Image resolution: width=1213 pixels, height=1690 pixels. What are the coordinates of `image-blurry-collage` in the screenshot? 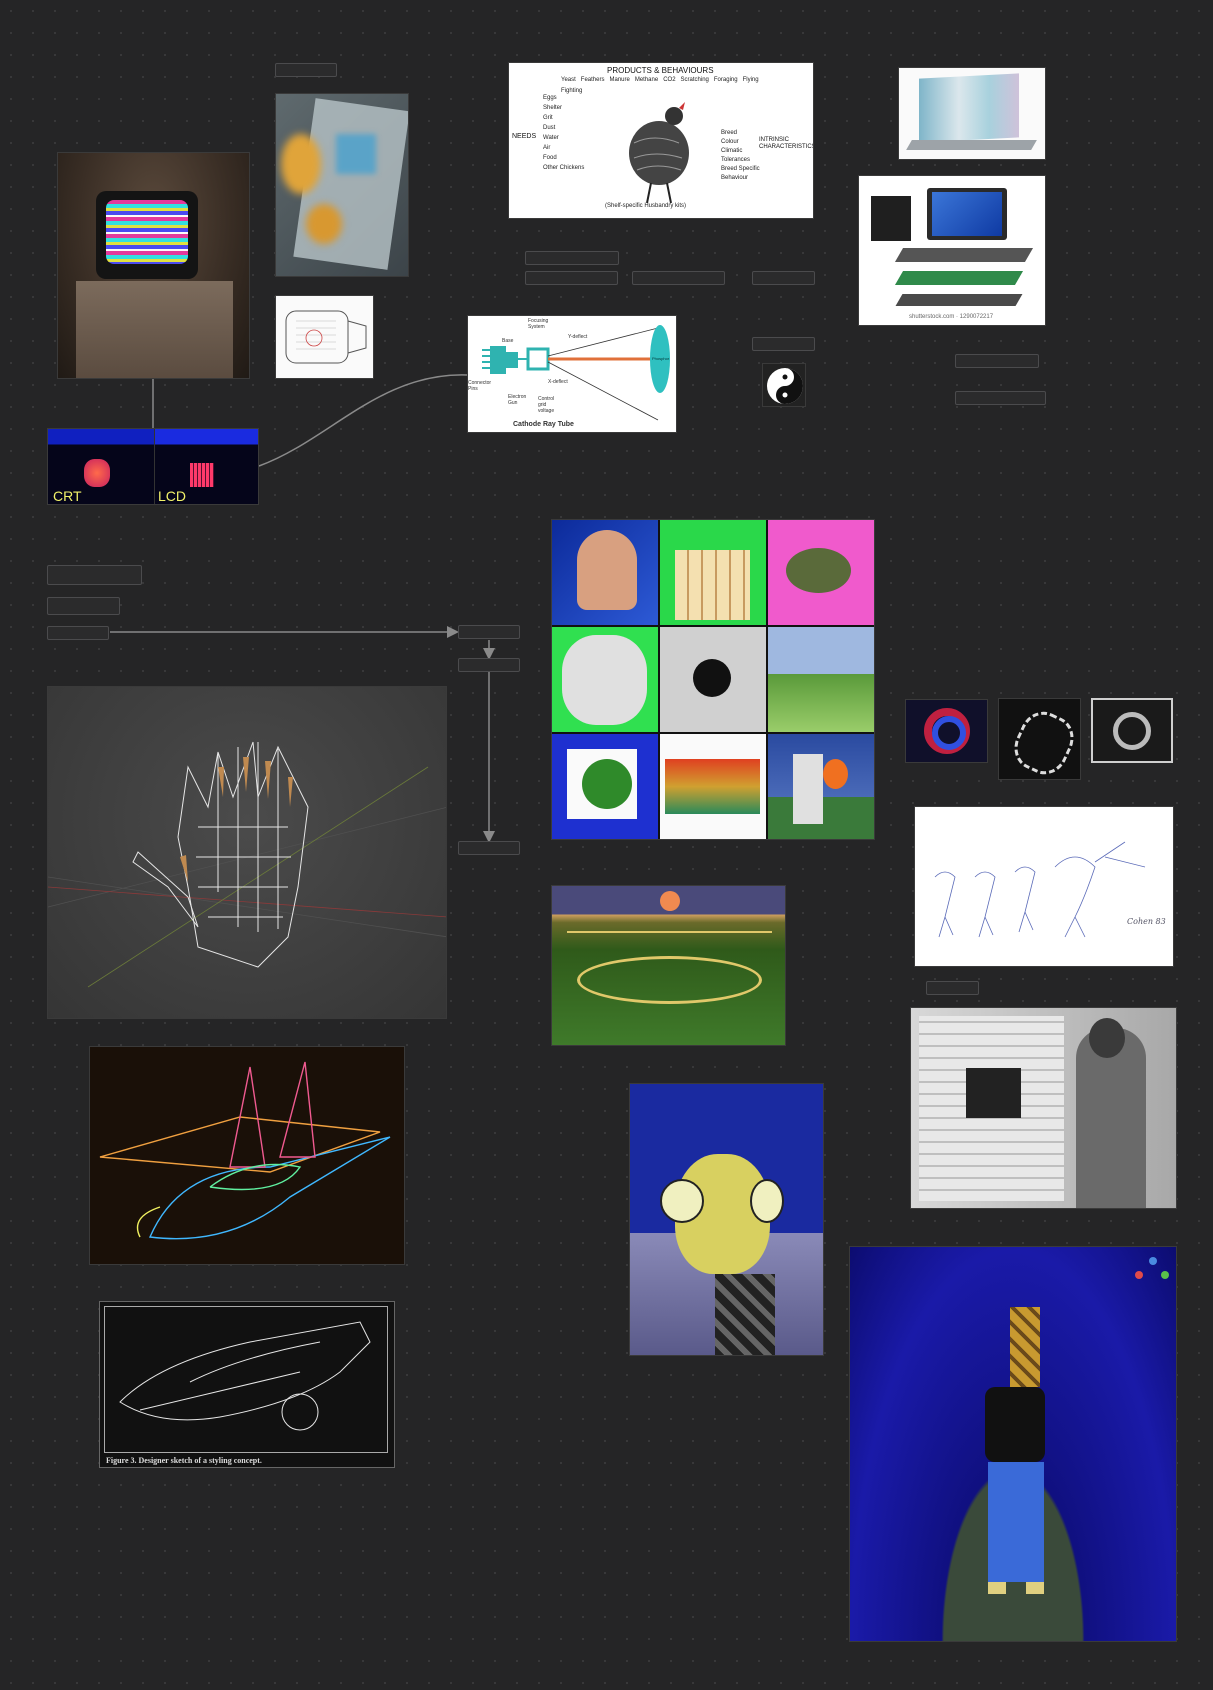 It's located at (342, 185).